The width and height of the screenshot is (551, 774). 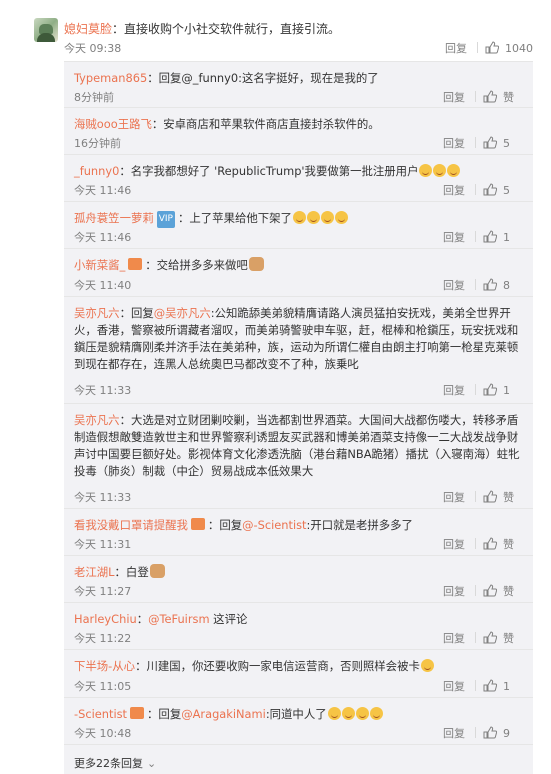 I want to click on reply-text: ：安卓商店和苹果软件商店直接封杀软件的。, so click(x=265, y=124).